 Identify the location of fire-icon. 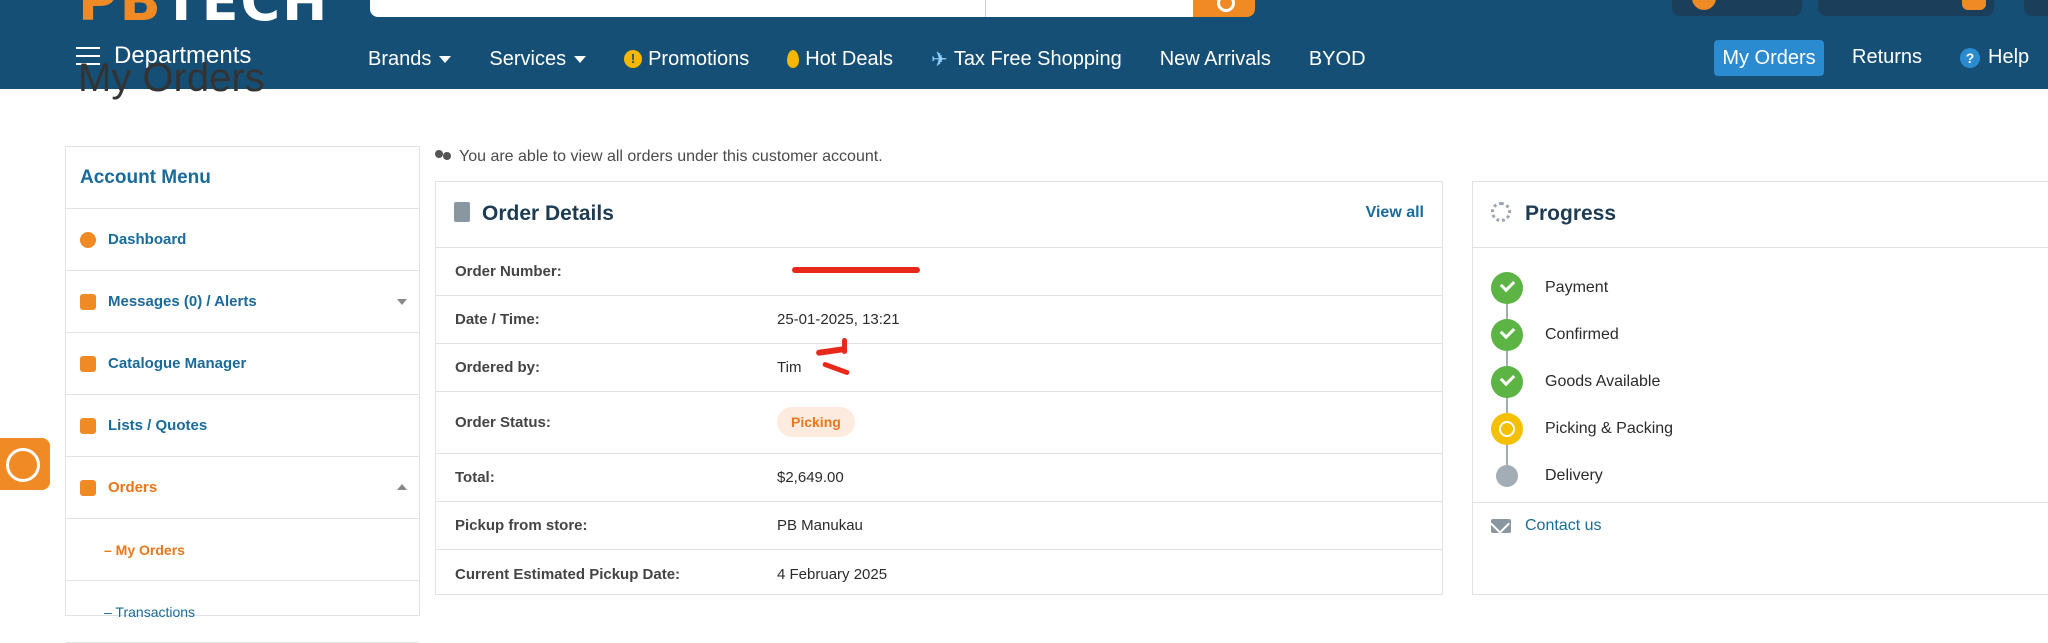
(793, 59).